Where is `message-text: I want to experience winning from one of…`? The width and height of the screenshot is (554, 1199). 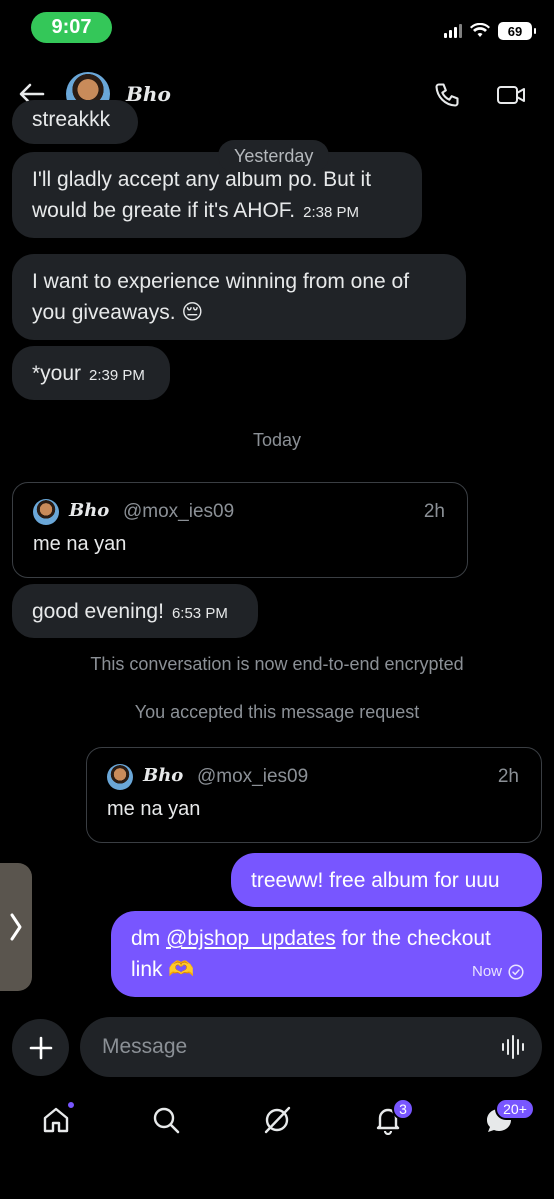 message-text: I want to experience winning from one of… is located at coordinates (221, 297).